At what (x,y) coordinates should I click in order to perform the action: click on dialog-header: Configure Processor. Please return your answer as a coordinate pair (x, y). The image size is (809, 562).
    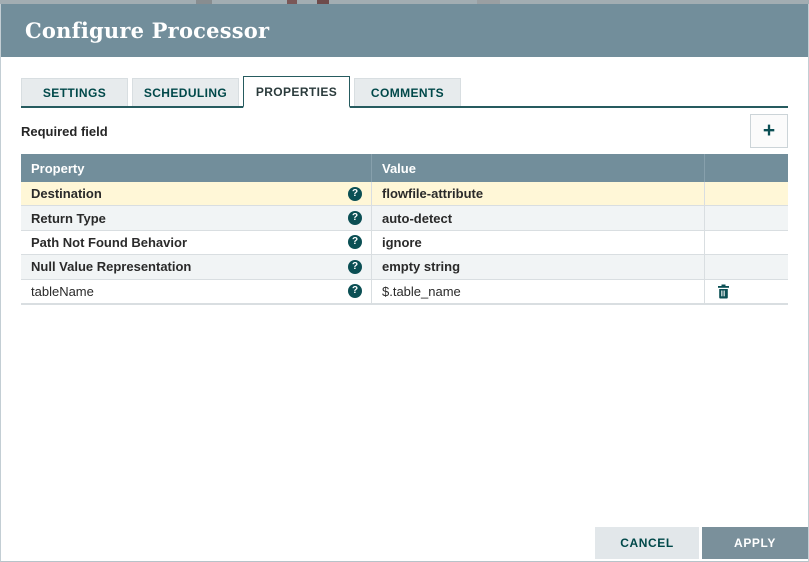
    Looking at the image, I should click on (404, 30).